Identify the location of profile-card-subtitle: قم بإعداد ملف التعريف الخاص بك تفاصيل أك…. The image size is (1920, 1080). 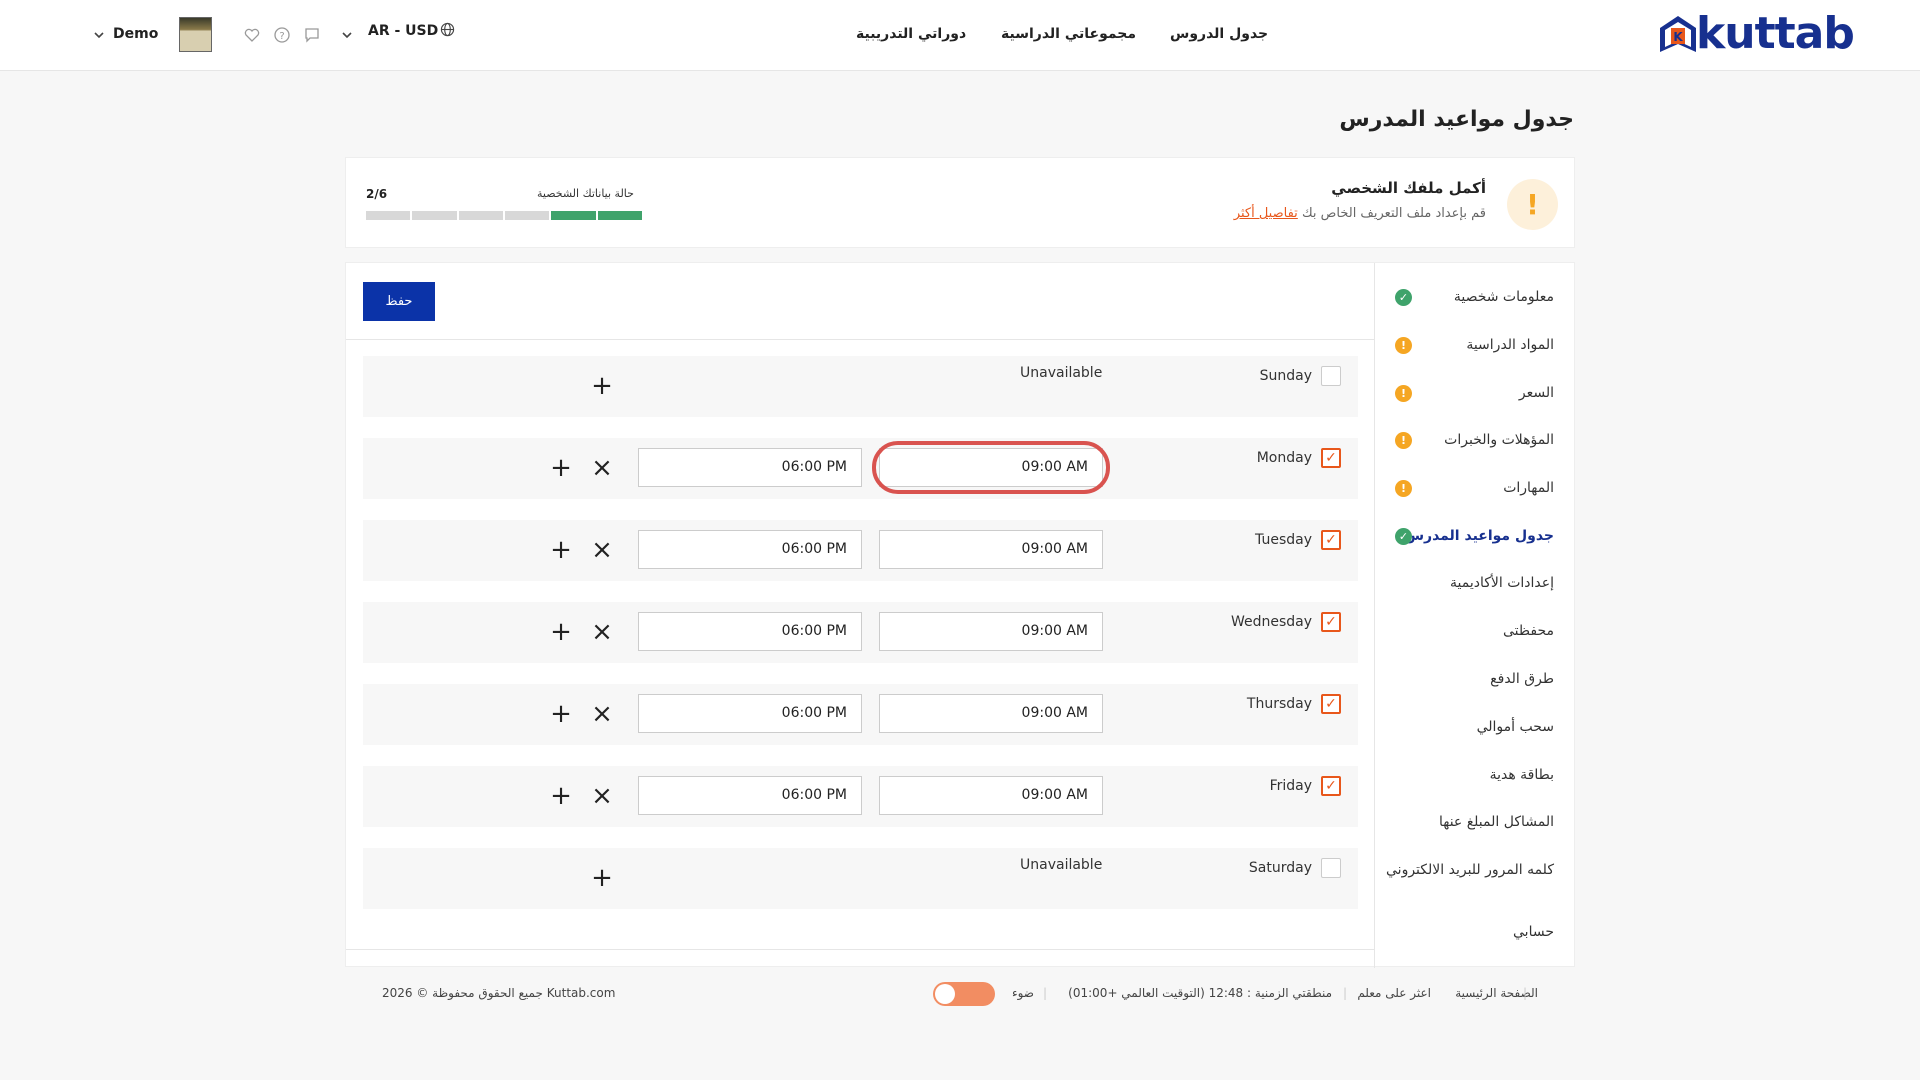
(1358, 213).